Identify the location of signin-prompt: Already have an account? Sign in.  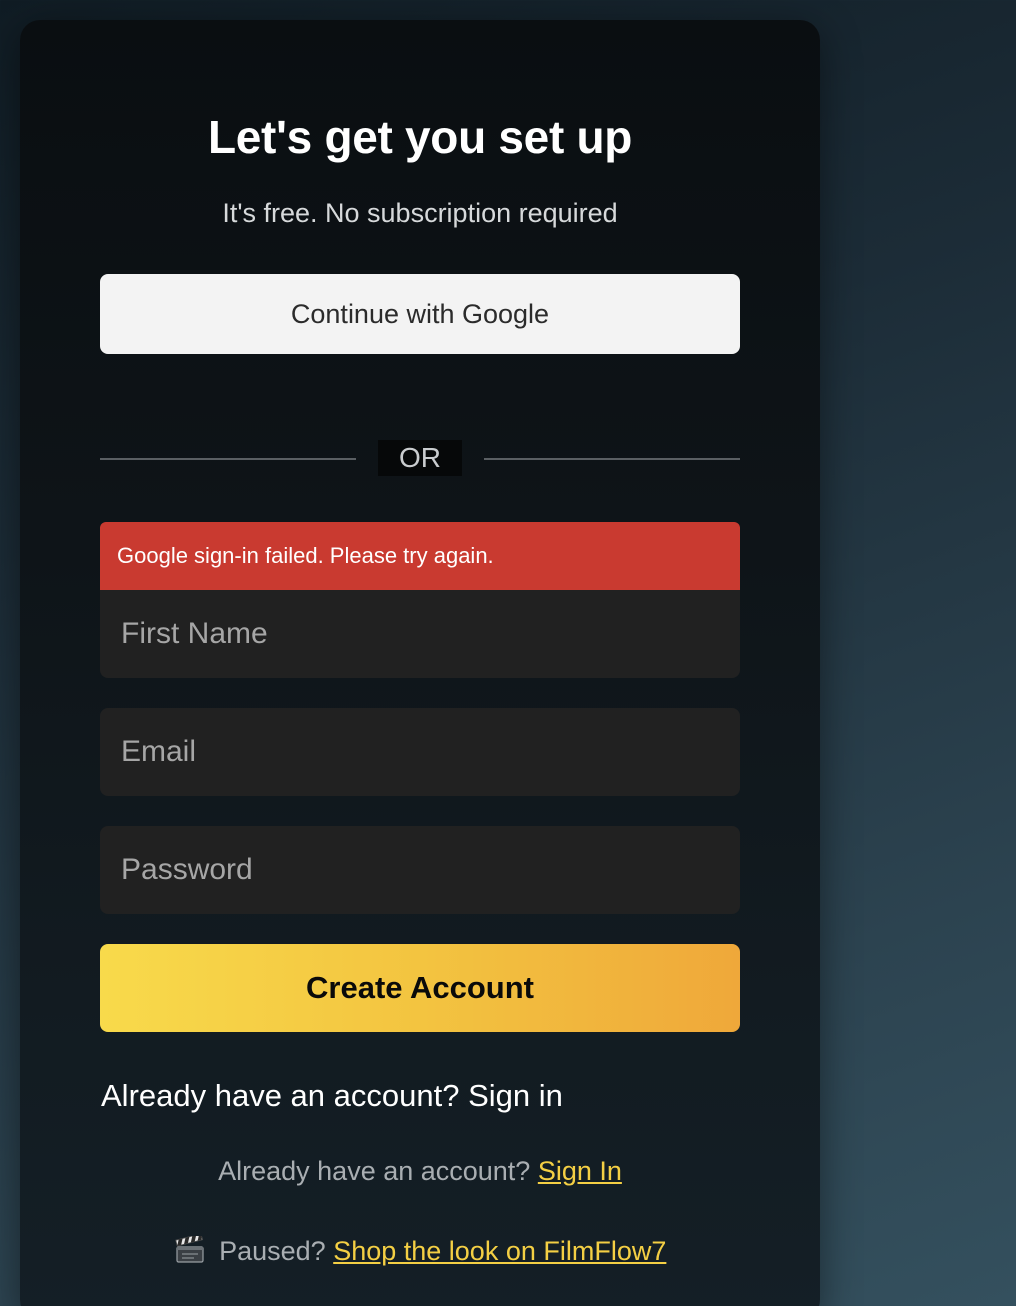
(332, 1096).